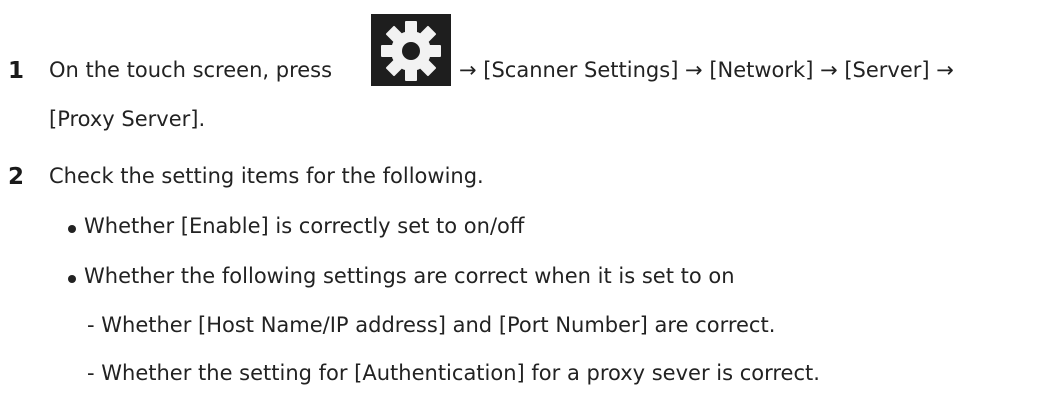 The height and width of the screenshot is (396, 1056). What do you see at coordinates (127, 119) in the screenshot?
I see `step-1-text-line-2: [Proxy Server].` at bounding box center [127, 119].